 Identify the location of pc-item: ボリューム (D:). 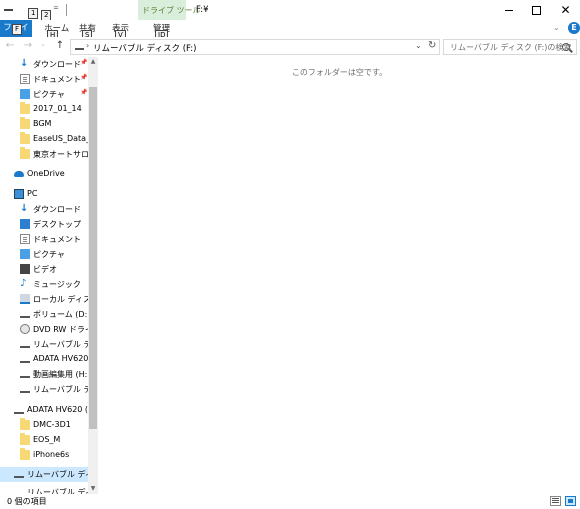
(45, 314).